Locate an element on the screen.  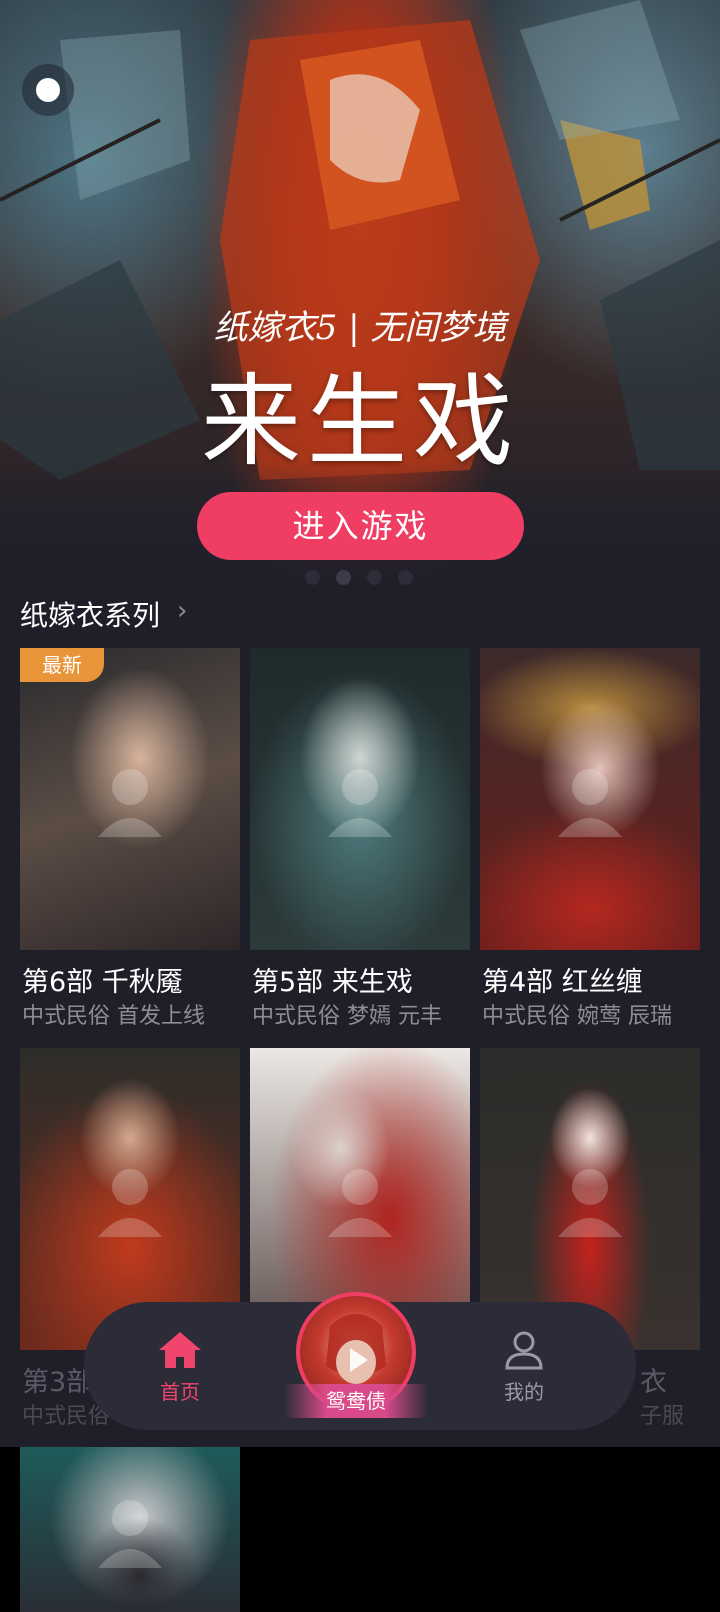
game-cover: 最新 is located at coordinates (130, 799).